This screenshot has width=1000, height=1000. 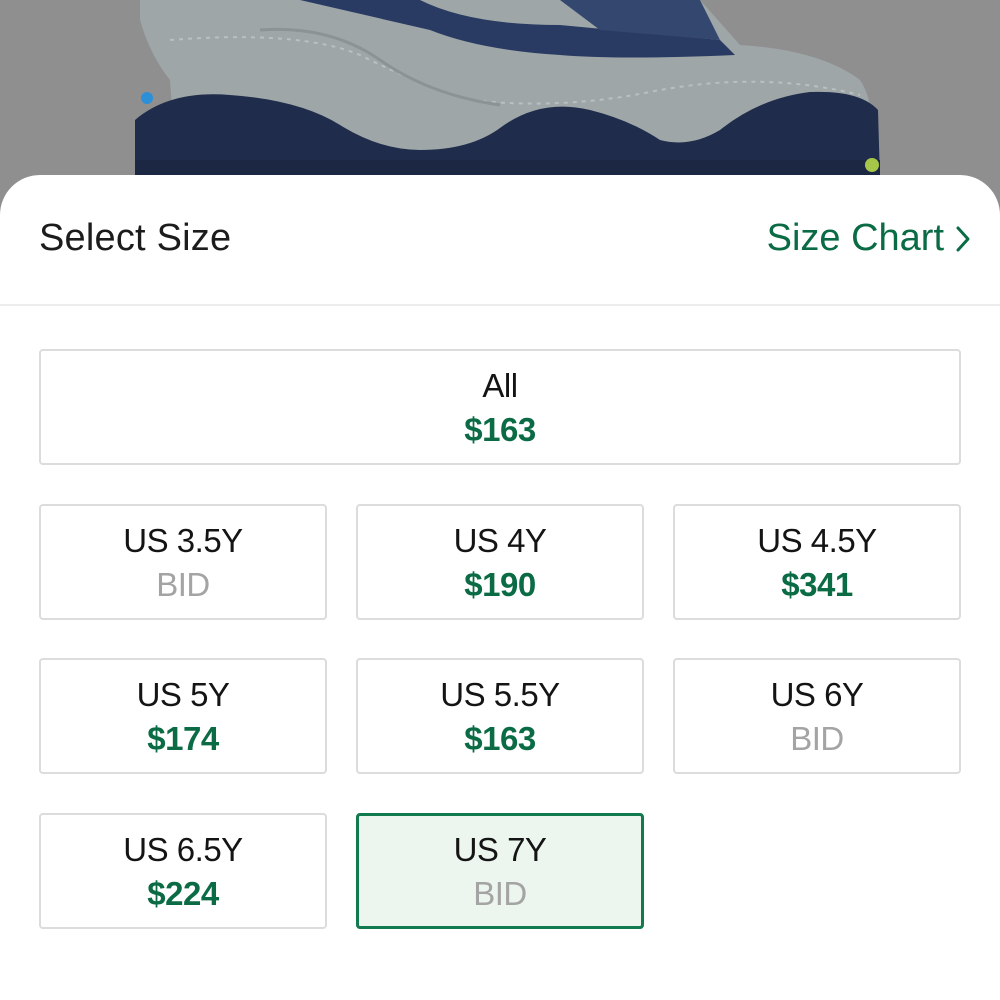 I want to click on size-tile-us-6y: US 6Y BID, so click(x=817, y=716).